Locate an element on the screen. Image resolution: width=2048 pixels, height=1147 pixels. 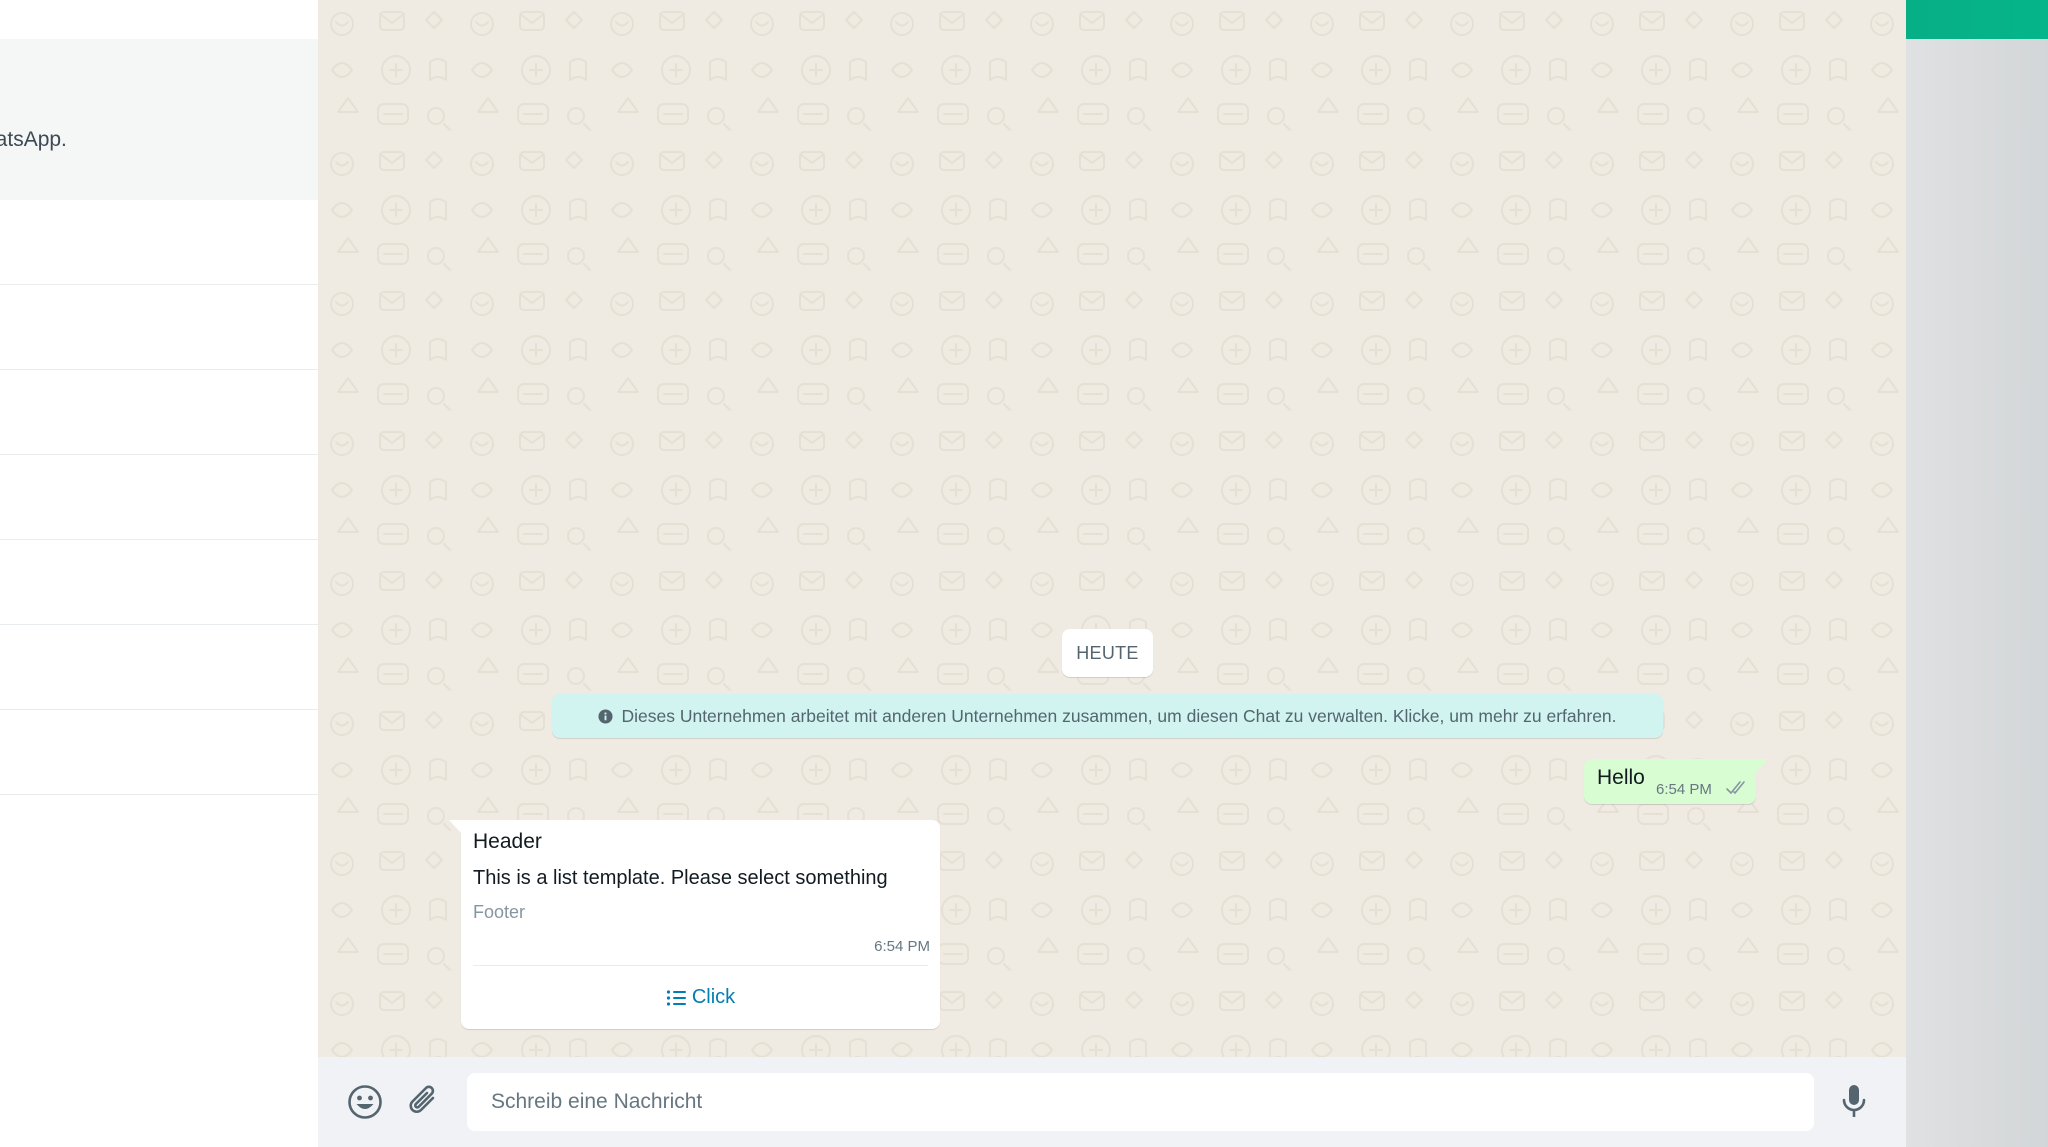
outgoing-message: Hello 6:54 PM is located at coordinates (1670, 781).